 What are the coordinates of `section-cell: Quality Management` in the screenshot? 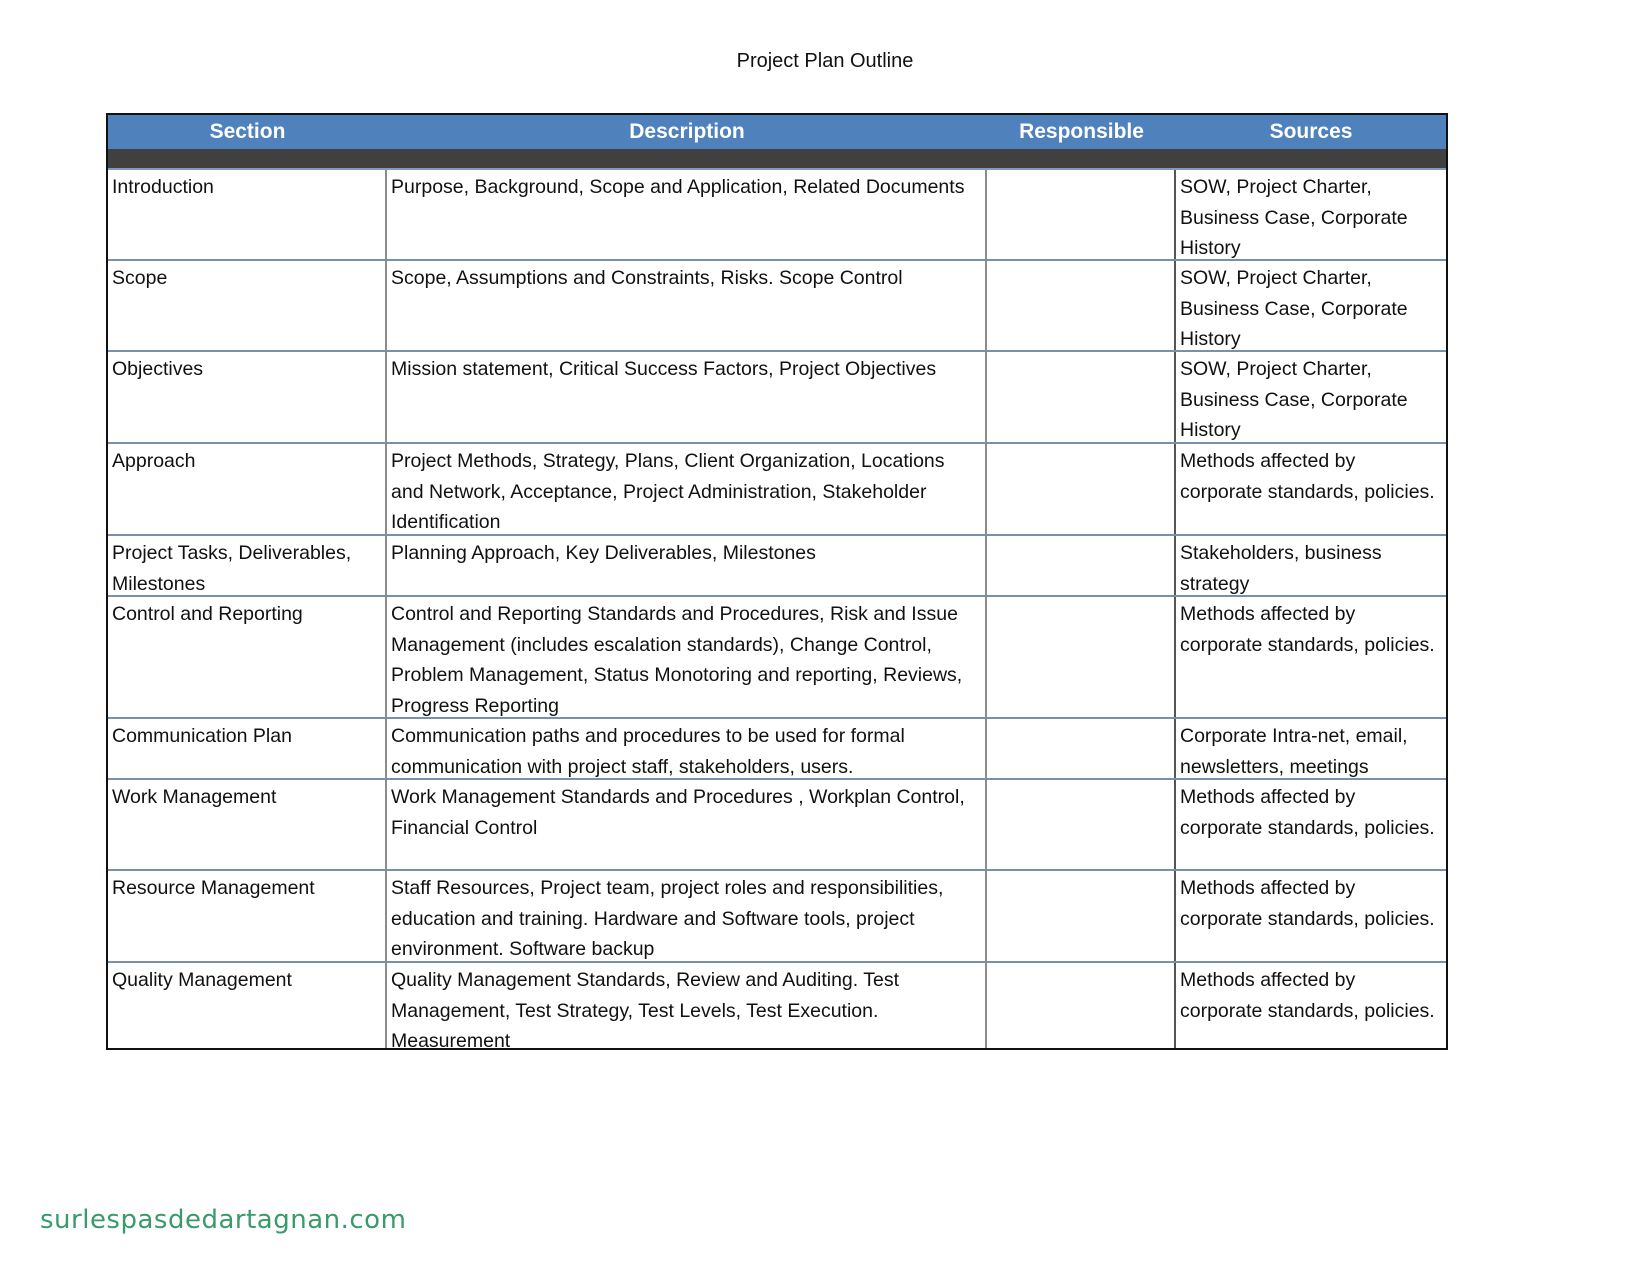 It's located at (247, 1005).